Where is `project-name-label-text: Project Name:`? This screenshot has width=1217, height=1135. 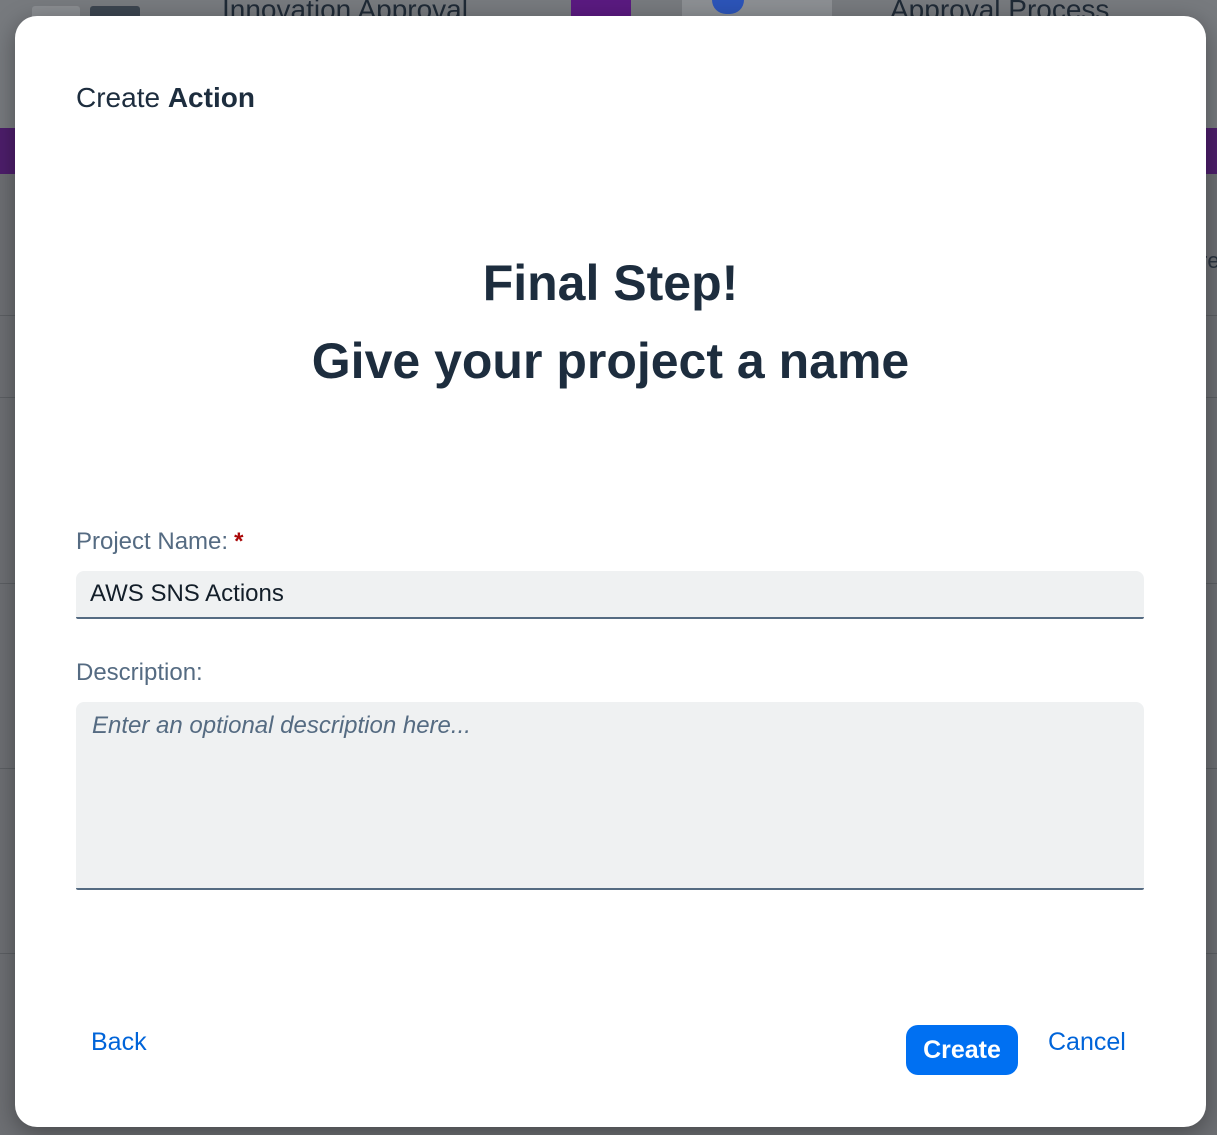
project-name-label-text: Project Name: is located at coordinates (152, 541).